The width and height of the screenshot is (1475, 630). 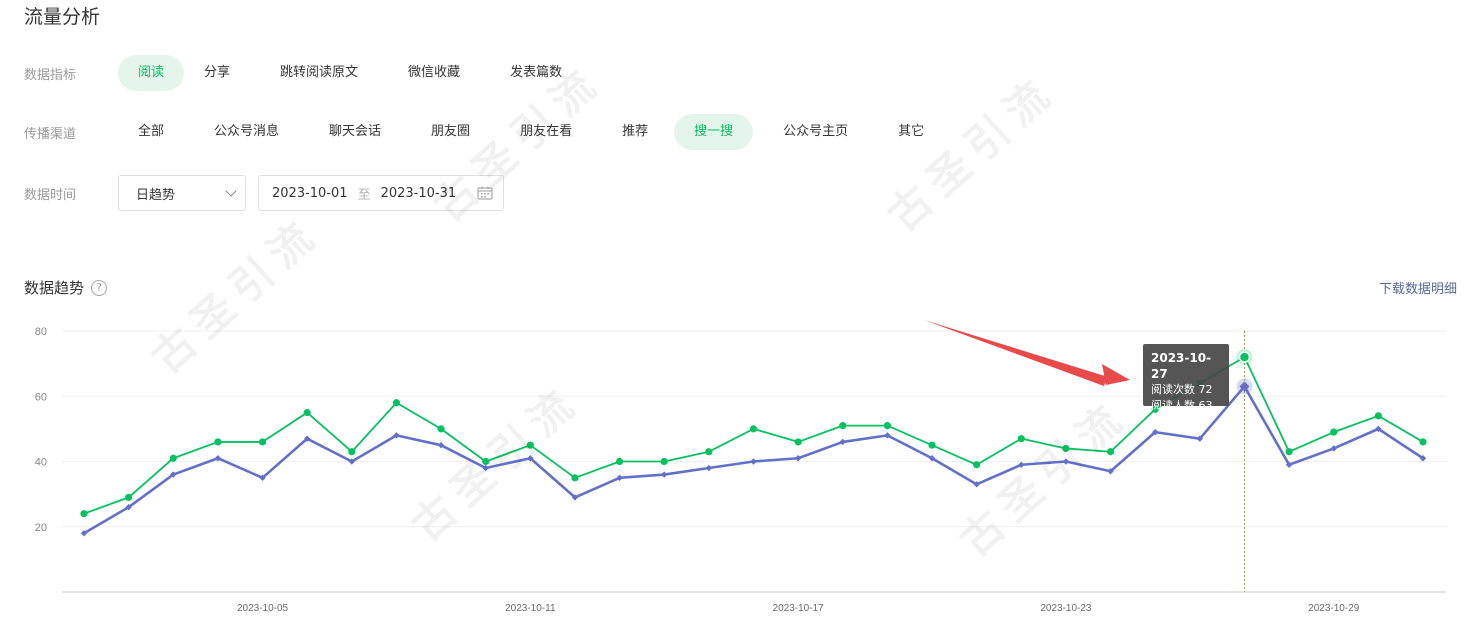 I want to click on date-separator: 至, so click(x=364, y=195).